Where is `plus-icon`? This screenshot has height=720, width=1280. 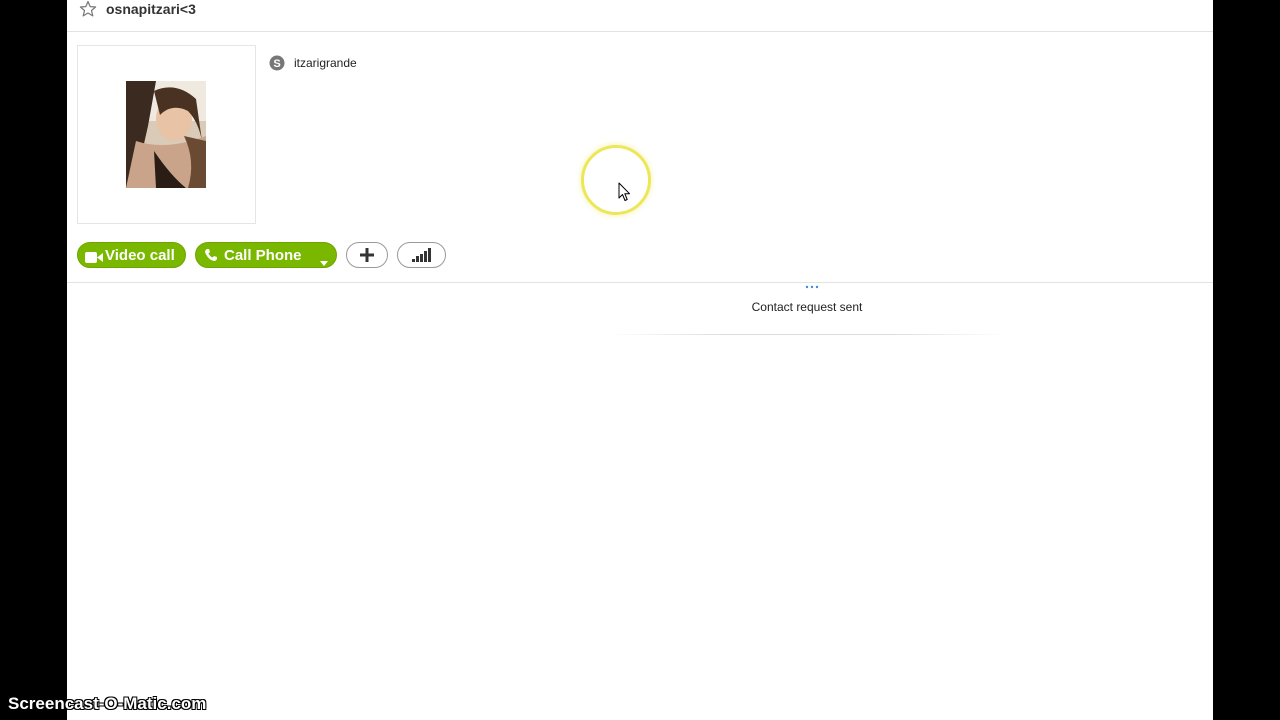 plus-icon is located at coordinates (367, 255).